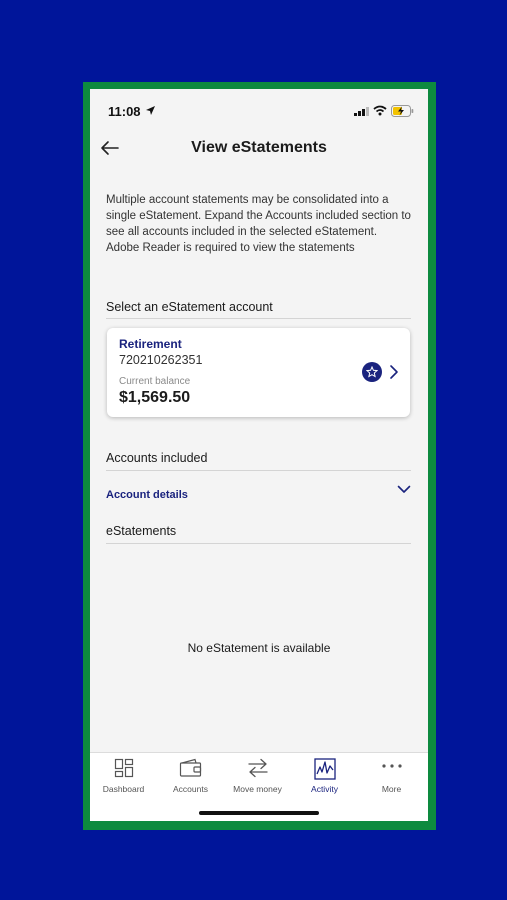  Describe the element at coordinates (155, 397) in the screenshot. I see `balance-value: $1,569.50` at that location.